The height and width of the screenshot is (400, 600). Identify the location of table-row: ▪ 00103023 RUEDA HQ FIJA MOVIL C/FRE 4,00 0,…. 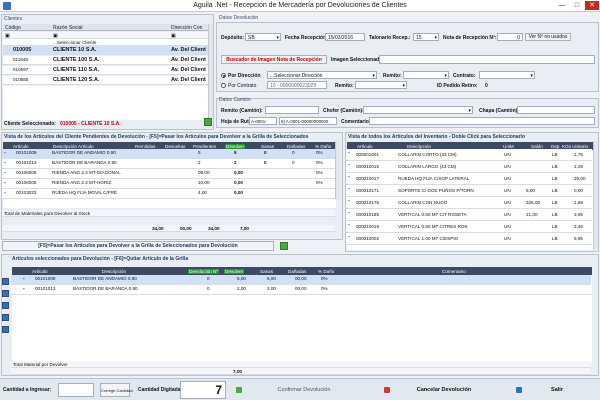
(168, 194).